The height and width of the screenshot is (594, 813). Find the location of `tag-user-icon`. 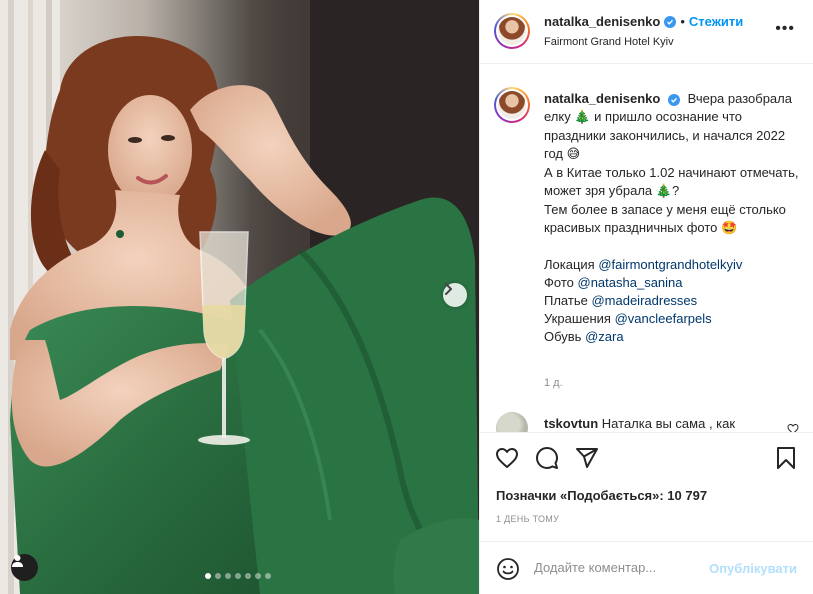

tag-user-icon is located at coordinates (17, 561).